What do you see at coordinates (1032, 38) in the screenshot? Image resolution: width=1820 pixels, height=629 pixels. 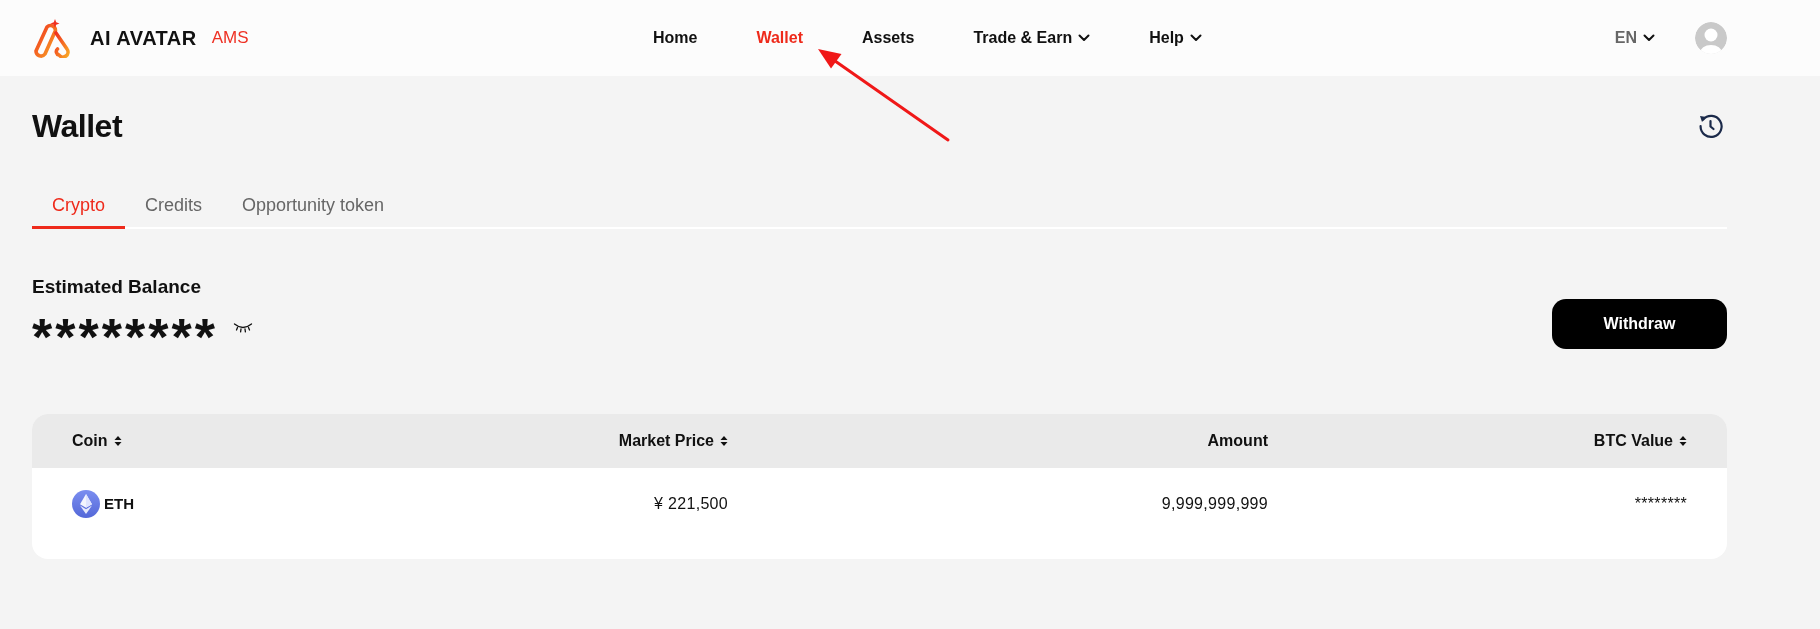 I see `nav-link: Trade & Earn` at bounding box center [1032, 38].